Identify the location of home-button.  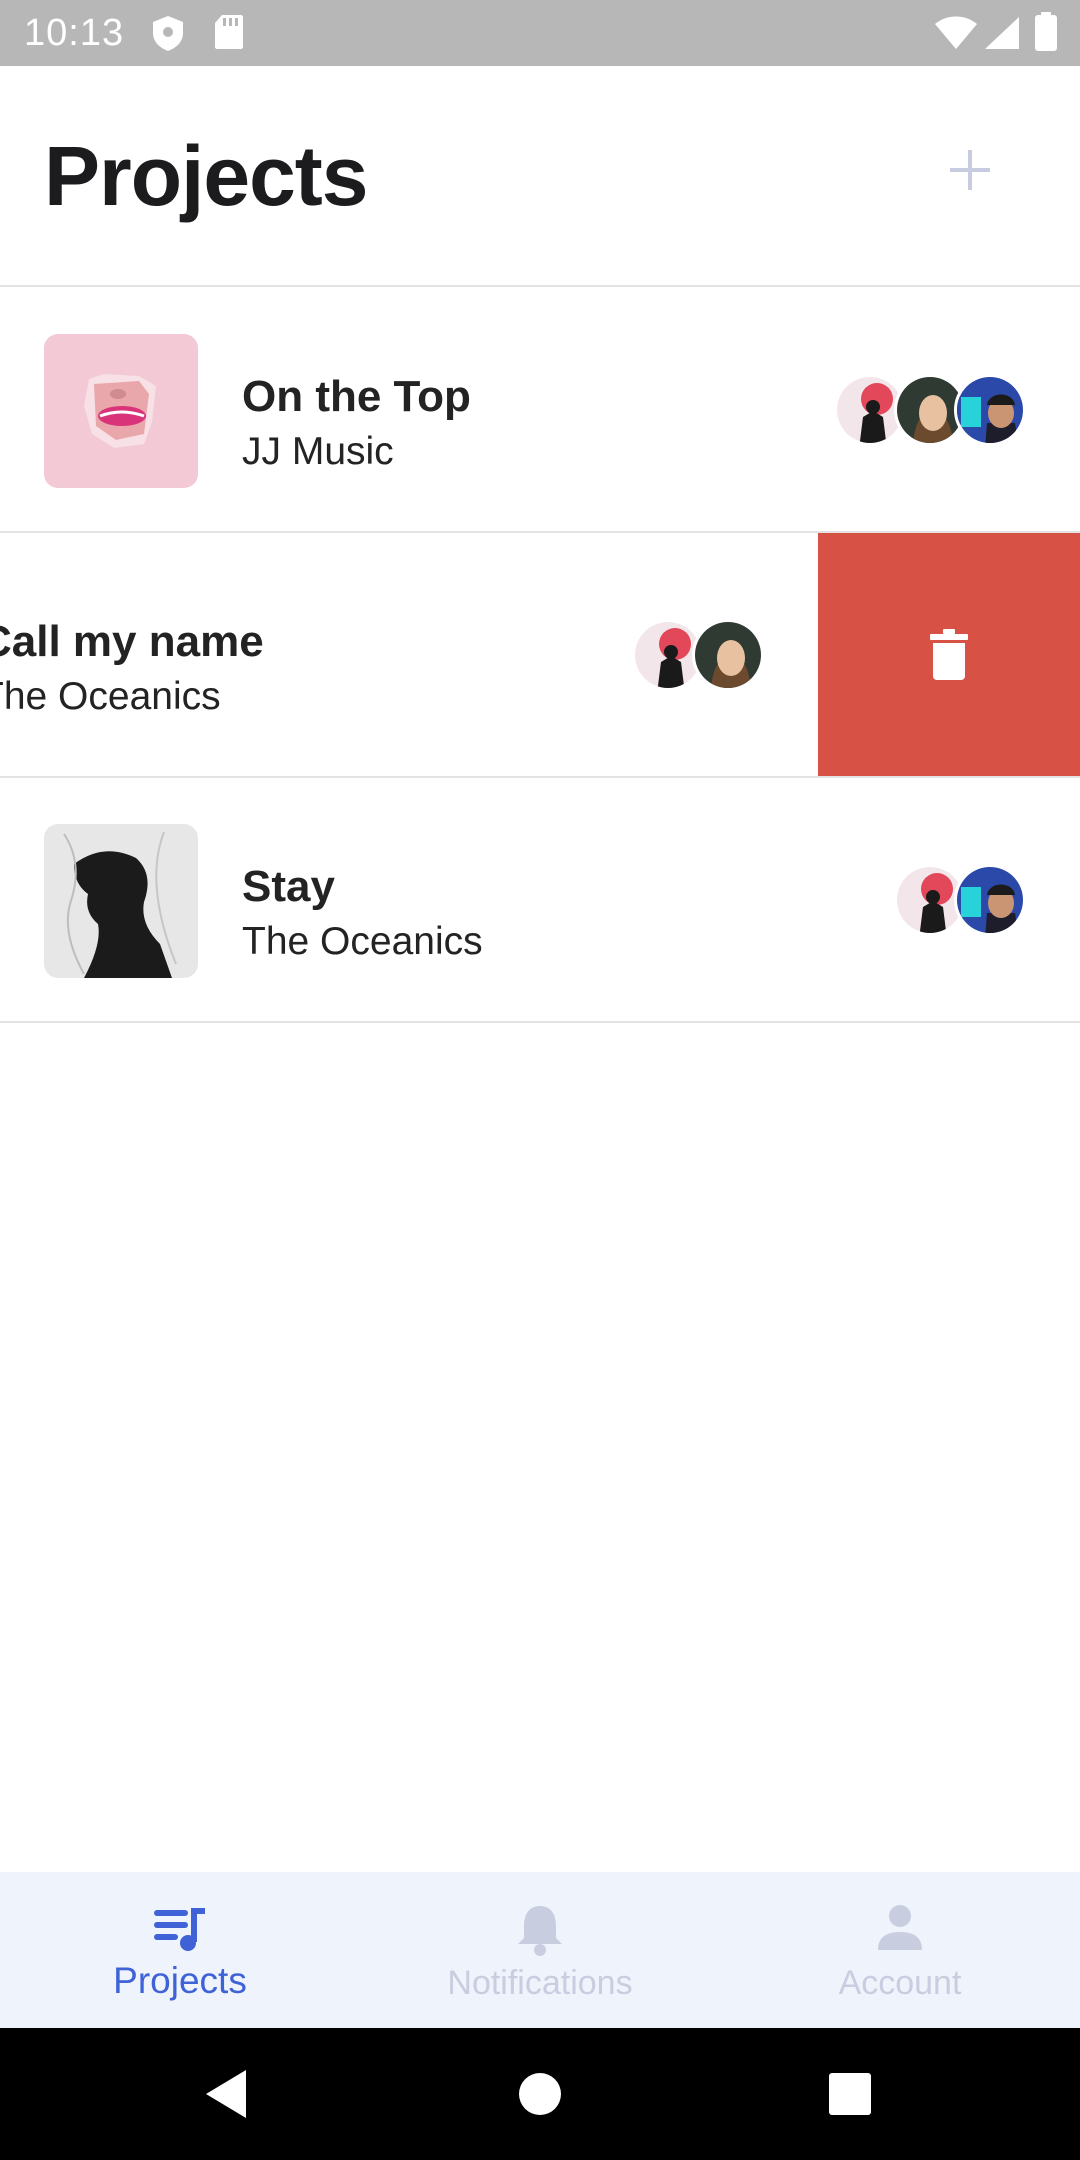
(540, 2094).